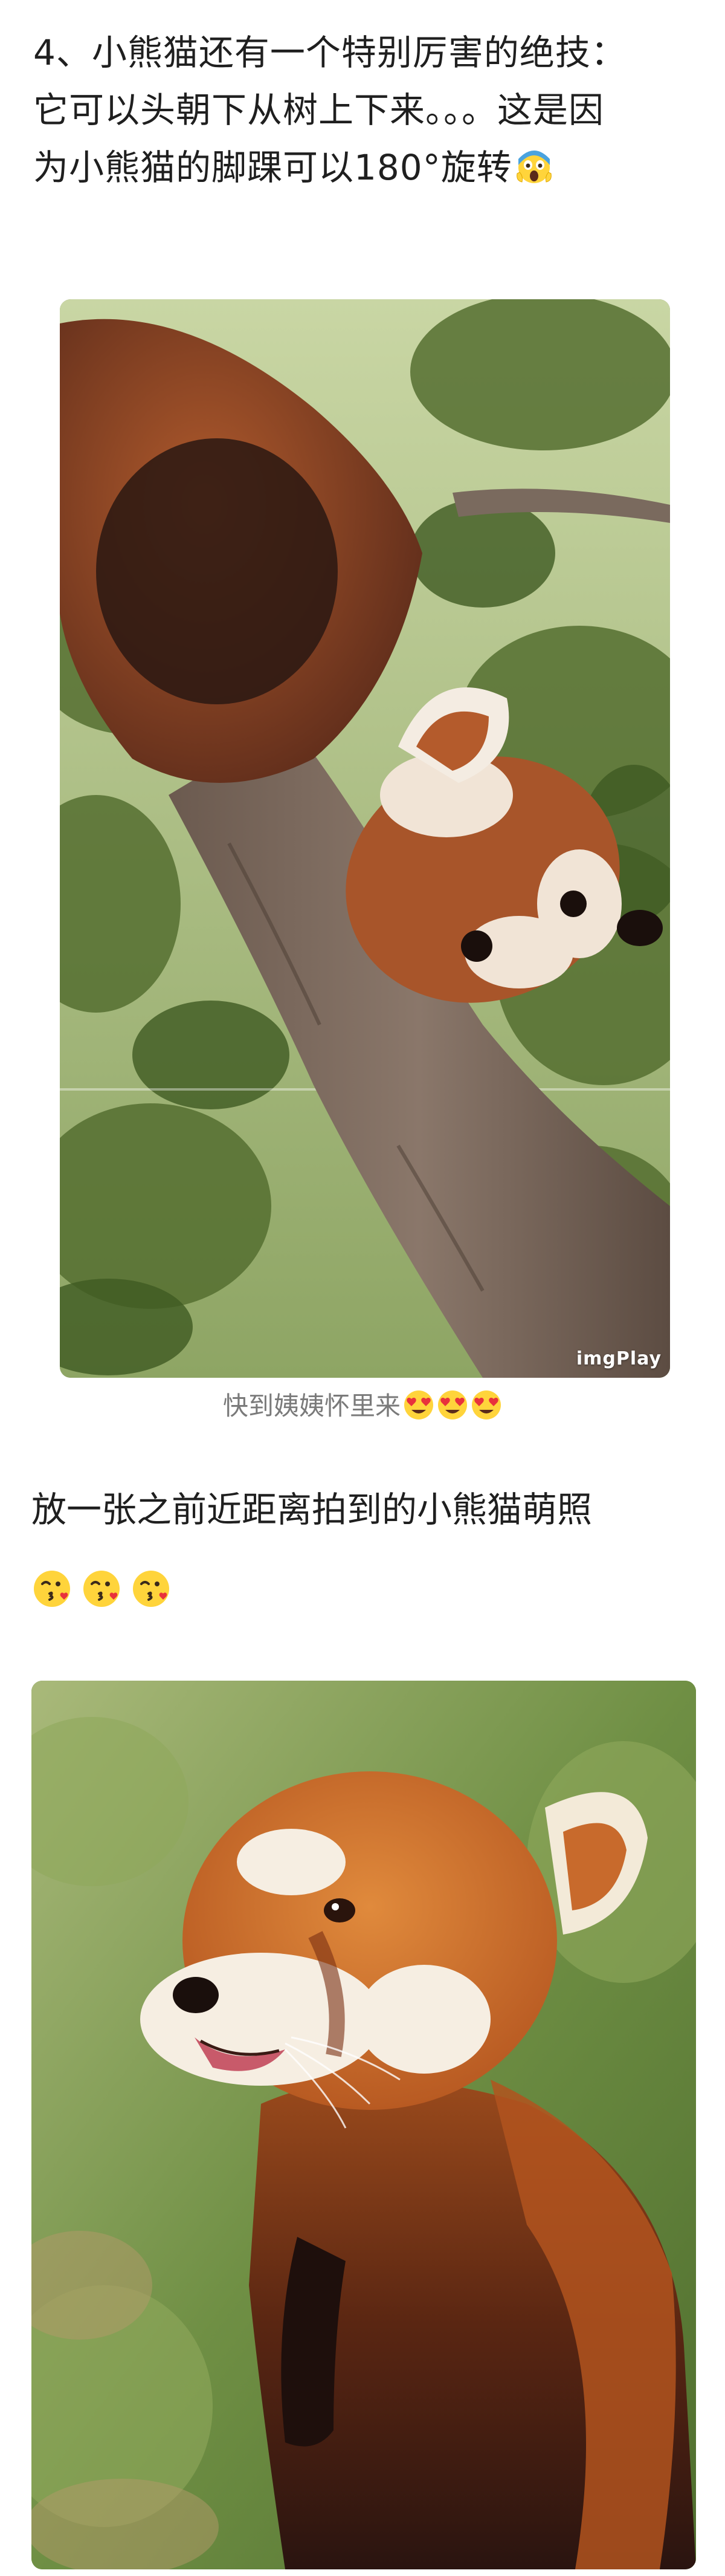 This screenshot has height=2576, width=725. What do you see at coordinates (272, 168) in the screenshot?
I see `paragraph-line-text: 为小熊猫的脚踝可以180°旋转` at bounding box center [272, 168].